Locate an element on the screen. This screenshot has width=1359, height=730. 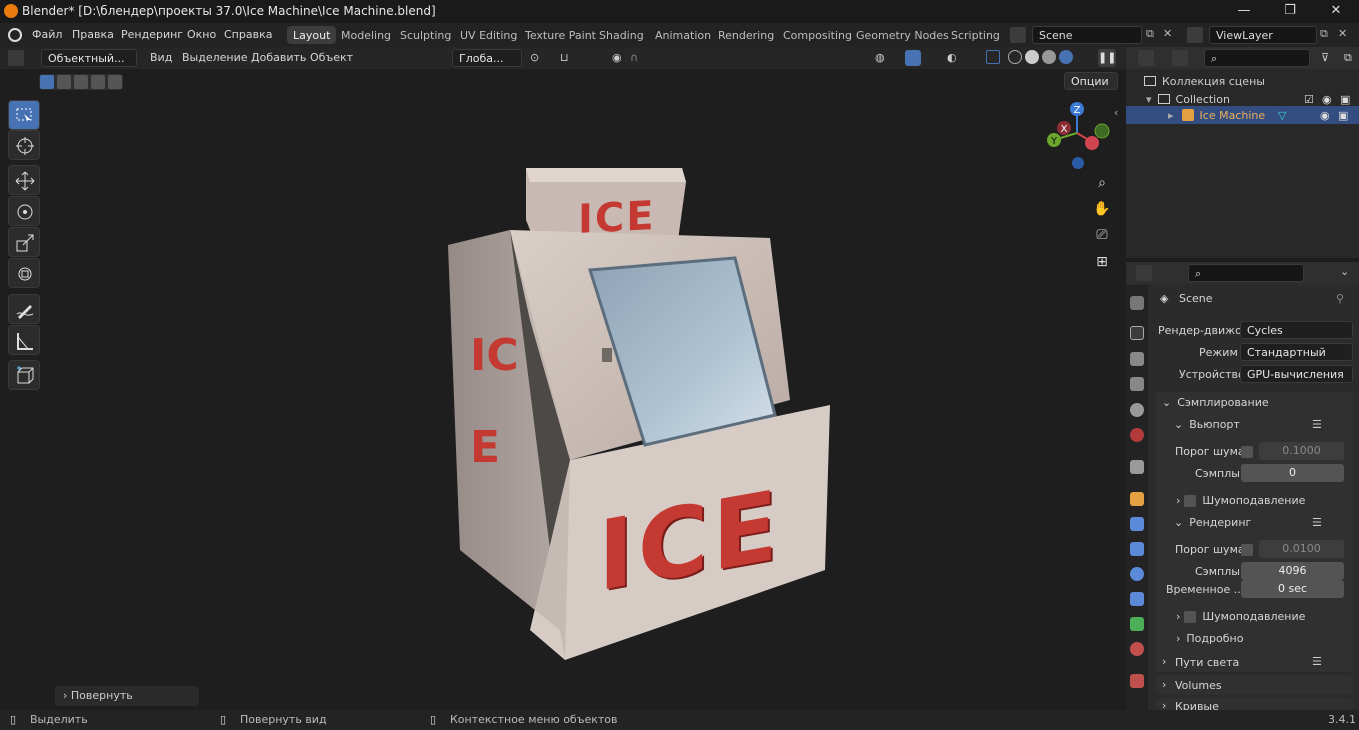
menu-window: Окно is located at coordinates (201, 34).